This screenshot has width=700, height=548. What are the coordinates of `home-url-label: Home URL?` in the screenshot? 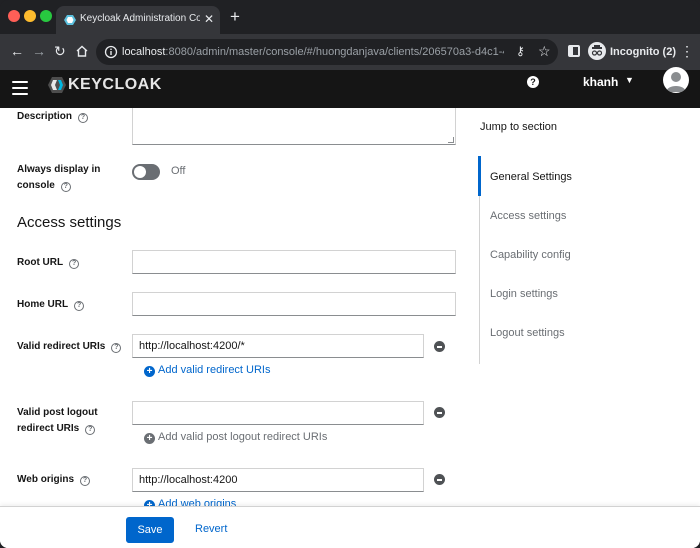 It's located at (51, 305).